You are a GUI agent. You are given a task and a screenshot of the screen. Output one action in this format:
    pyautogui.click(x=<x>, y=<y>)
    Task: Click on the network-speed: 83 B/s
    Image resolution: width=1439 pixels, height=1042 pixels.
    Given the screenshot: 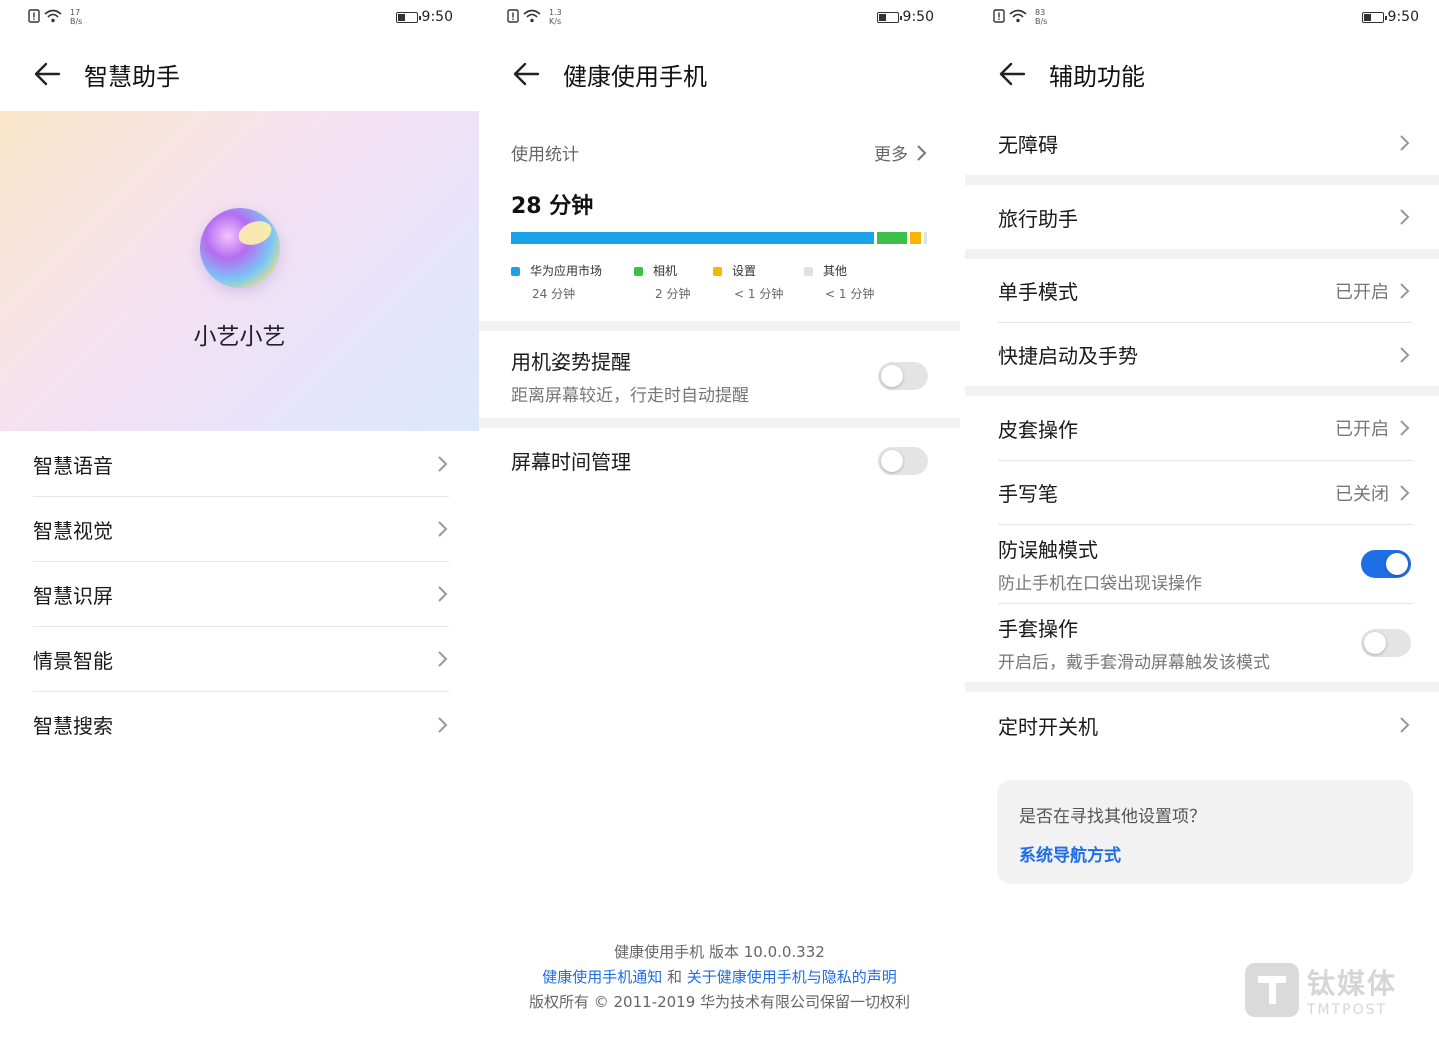 What is the action you would take?
    pyautogui.click(x=1041, y=17)
    